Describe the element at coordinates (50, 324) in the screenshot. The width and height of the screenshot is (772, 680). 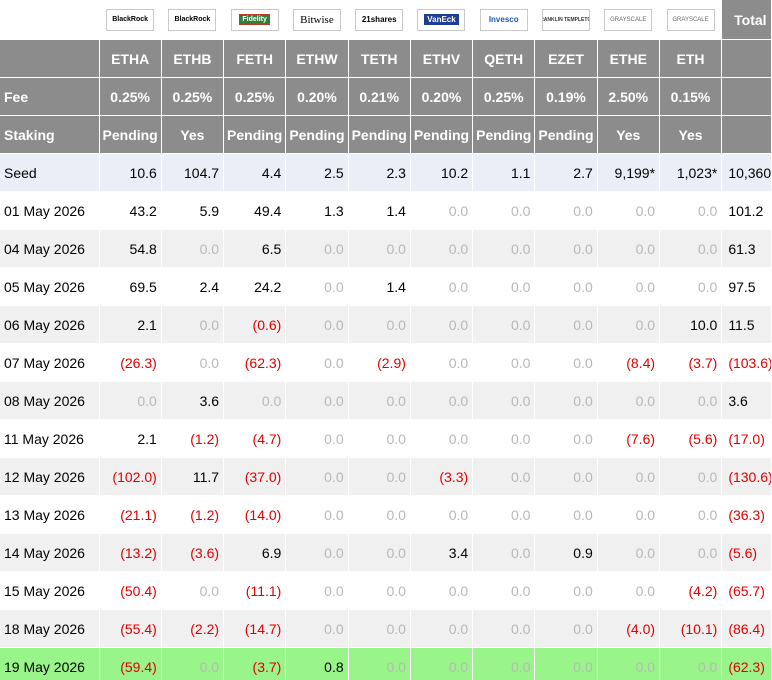
I see `row-date-label: 06 May 2026` at that location.